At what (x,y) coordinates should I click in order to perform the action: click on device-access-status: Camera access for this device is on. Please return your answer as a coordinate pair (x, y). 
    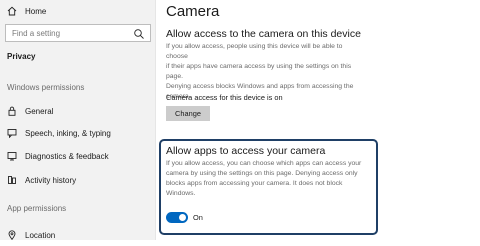
    Looking at the image, I should click on (224, 97).